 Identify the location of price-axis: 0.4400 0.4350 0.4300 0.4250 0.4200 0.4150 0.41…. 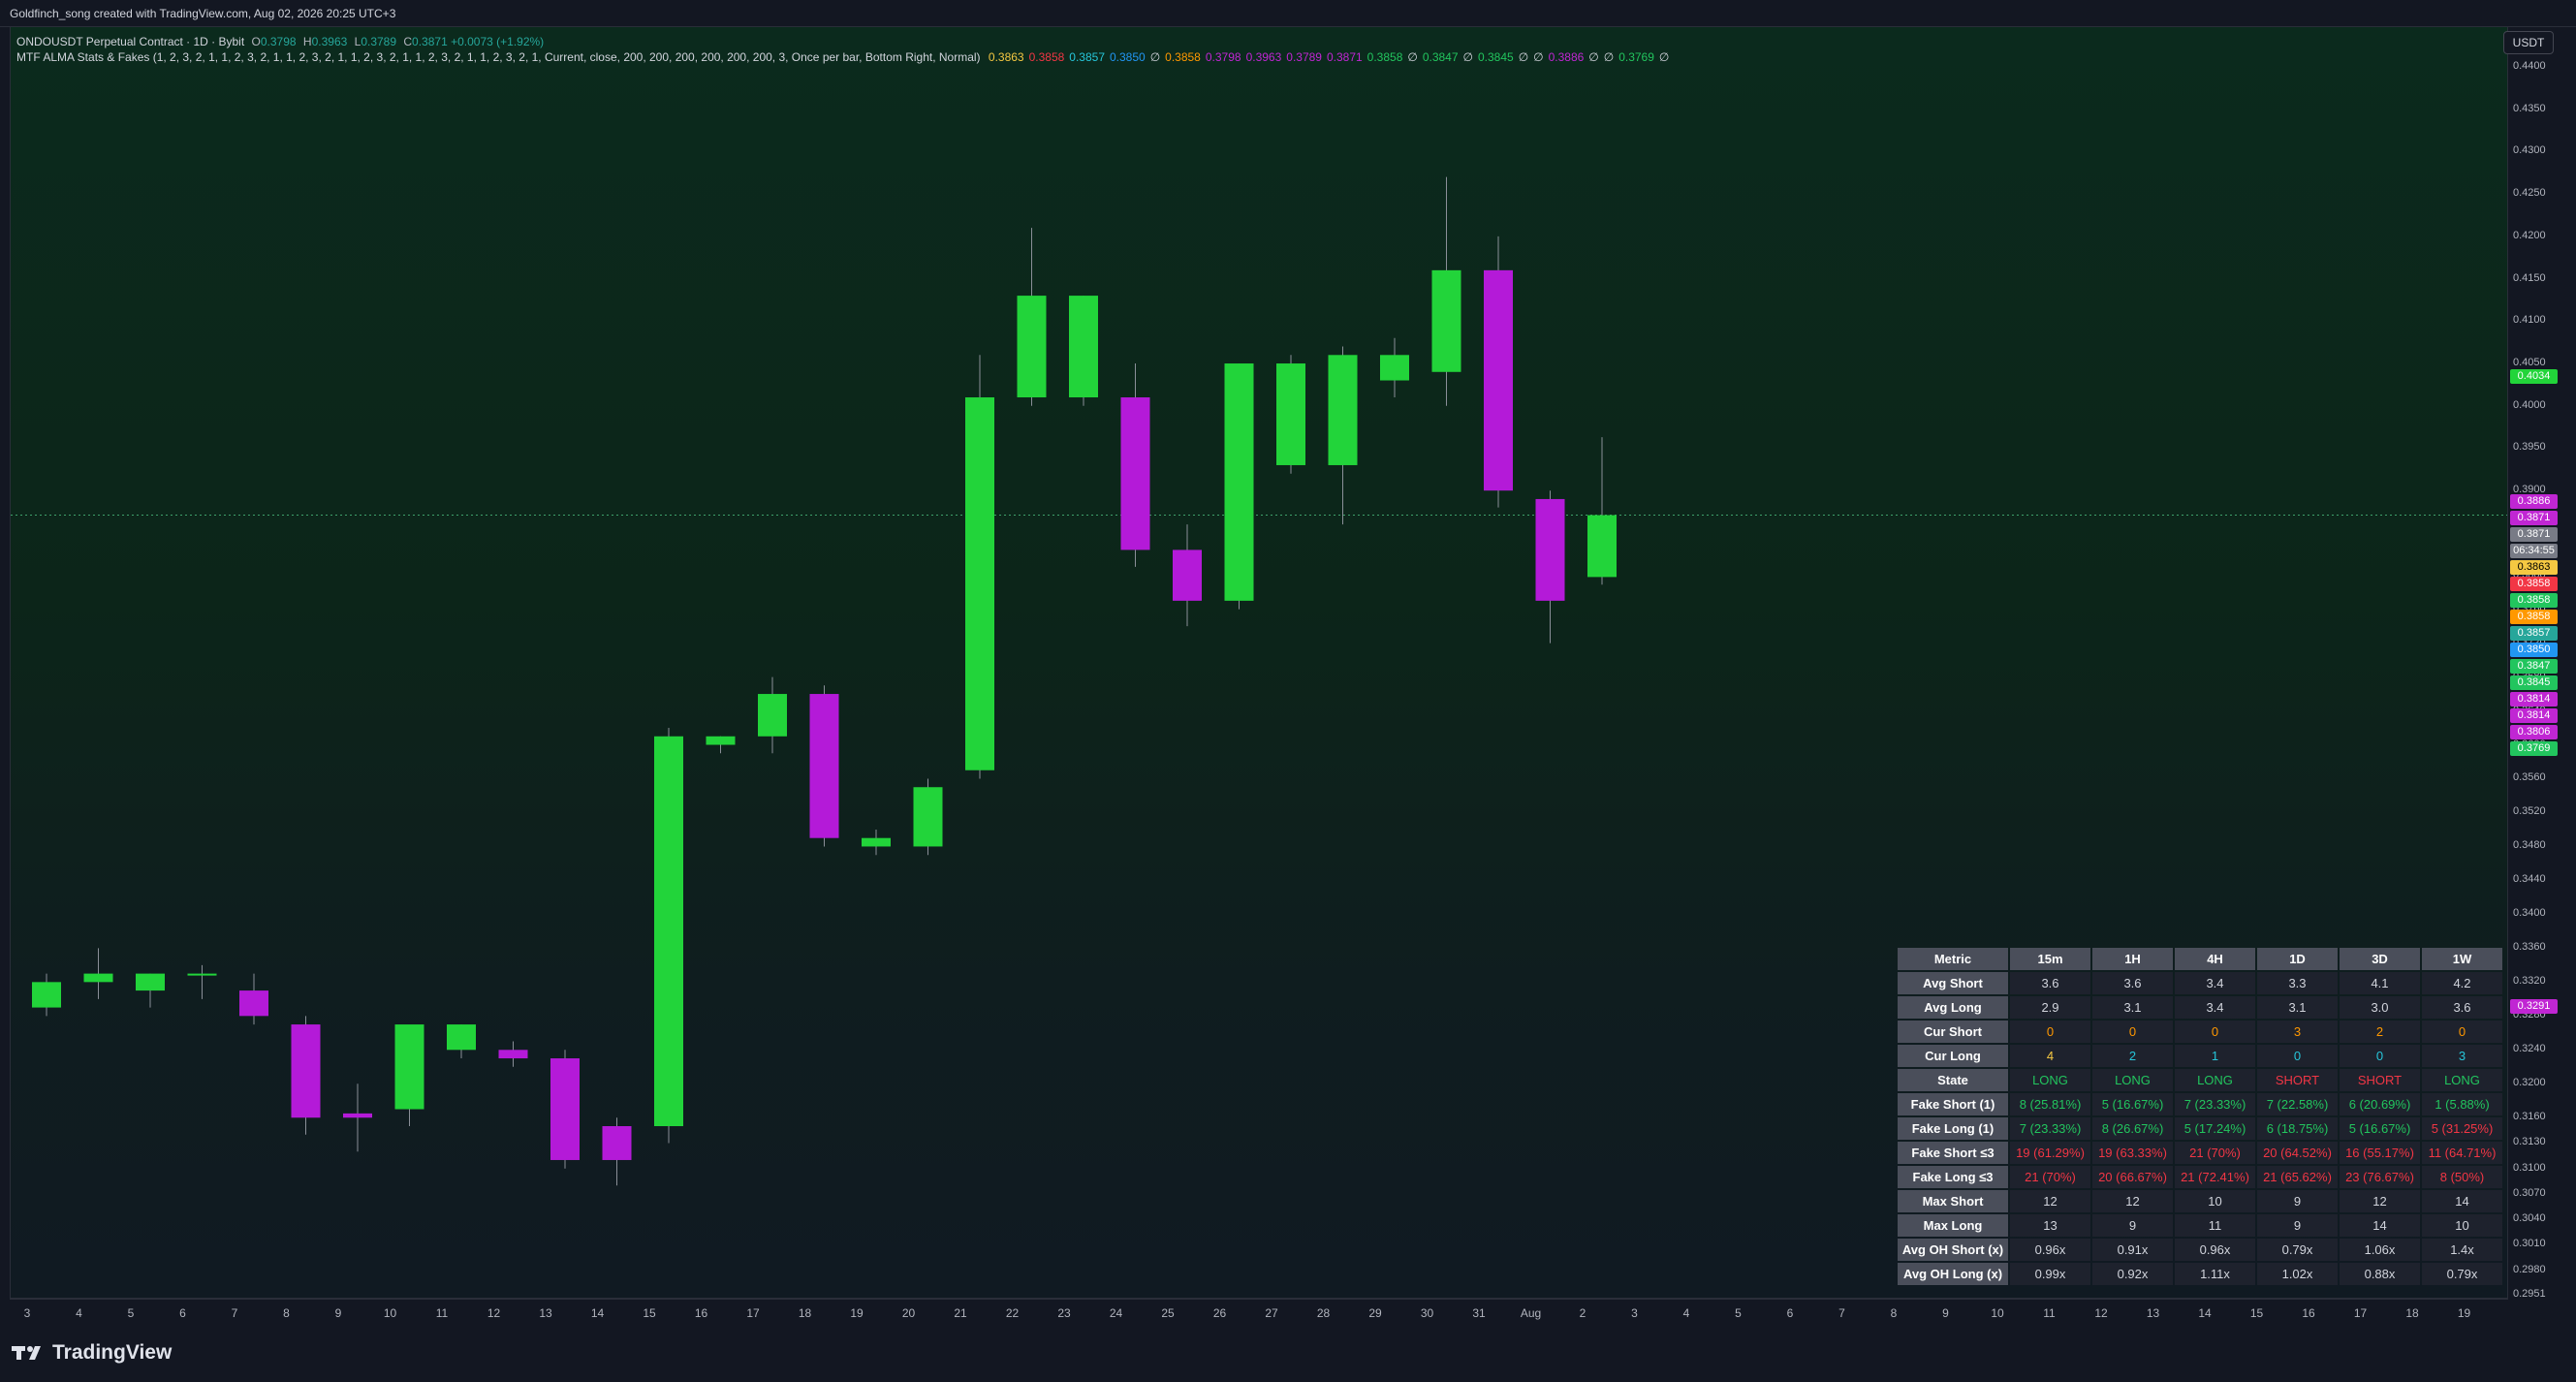
(2542, 663).